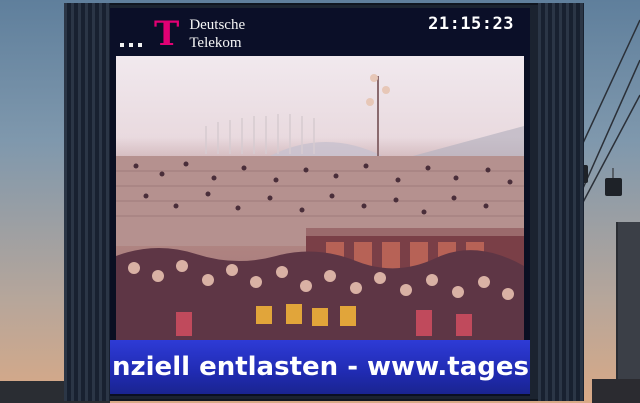  Describe the element at coordinates (182, 34) in the screenshot. I see `telekom-logo: T Deutsche Telekom` at that location.